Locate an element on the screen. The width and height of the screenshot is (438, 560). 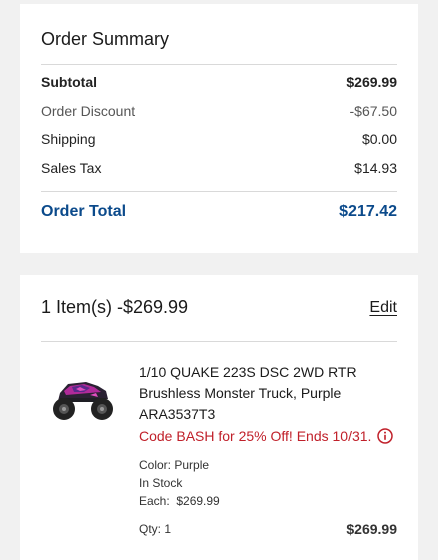
shipping-row: Shipping $0.00 is located at coordinates (219, 139).